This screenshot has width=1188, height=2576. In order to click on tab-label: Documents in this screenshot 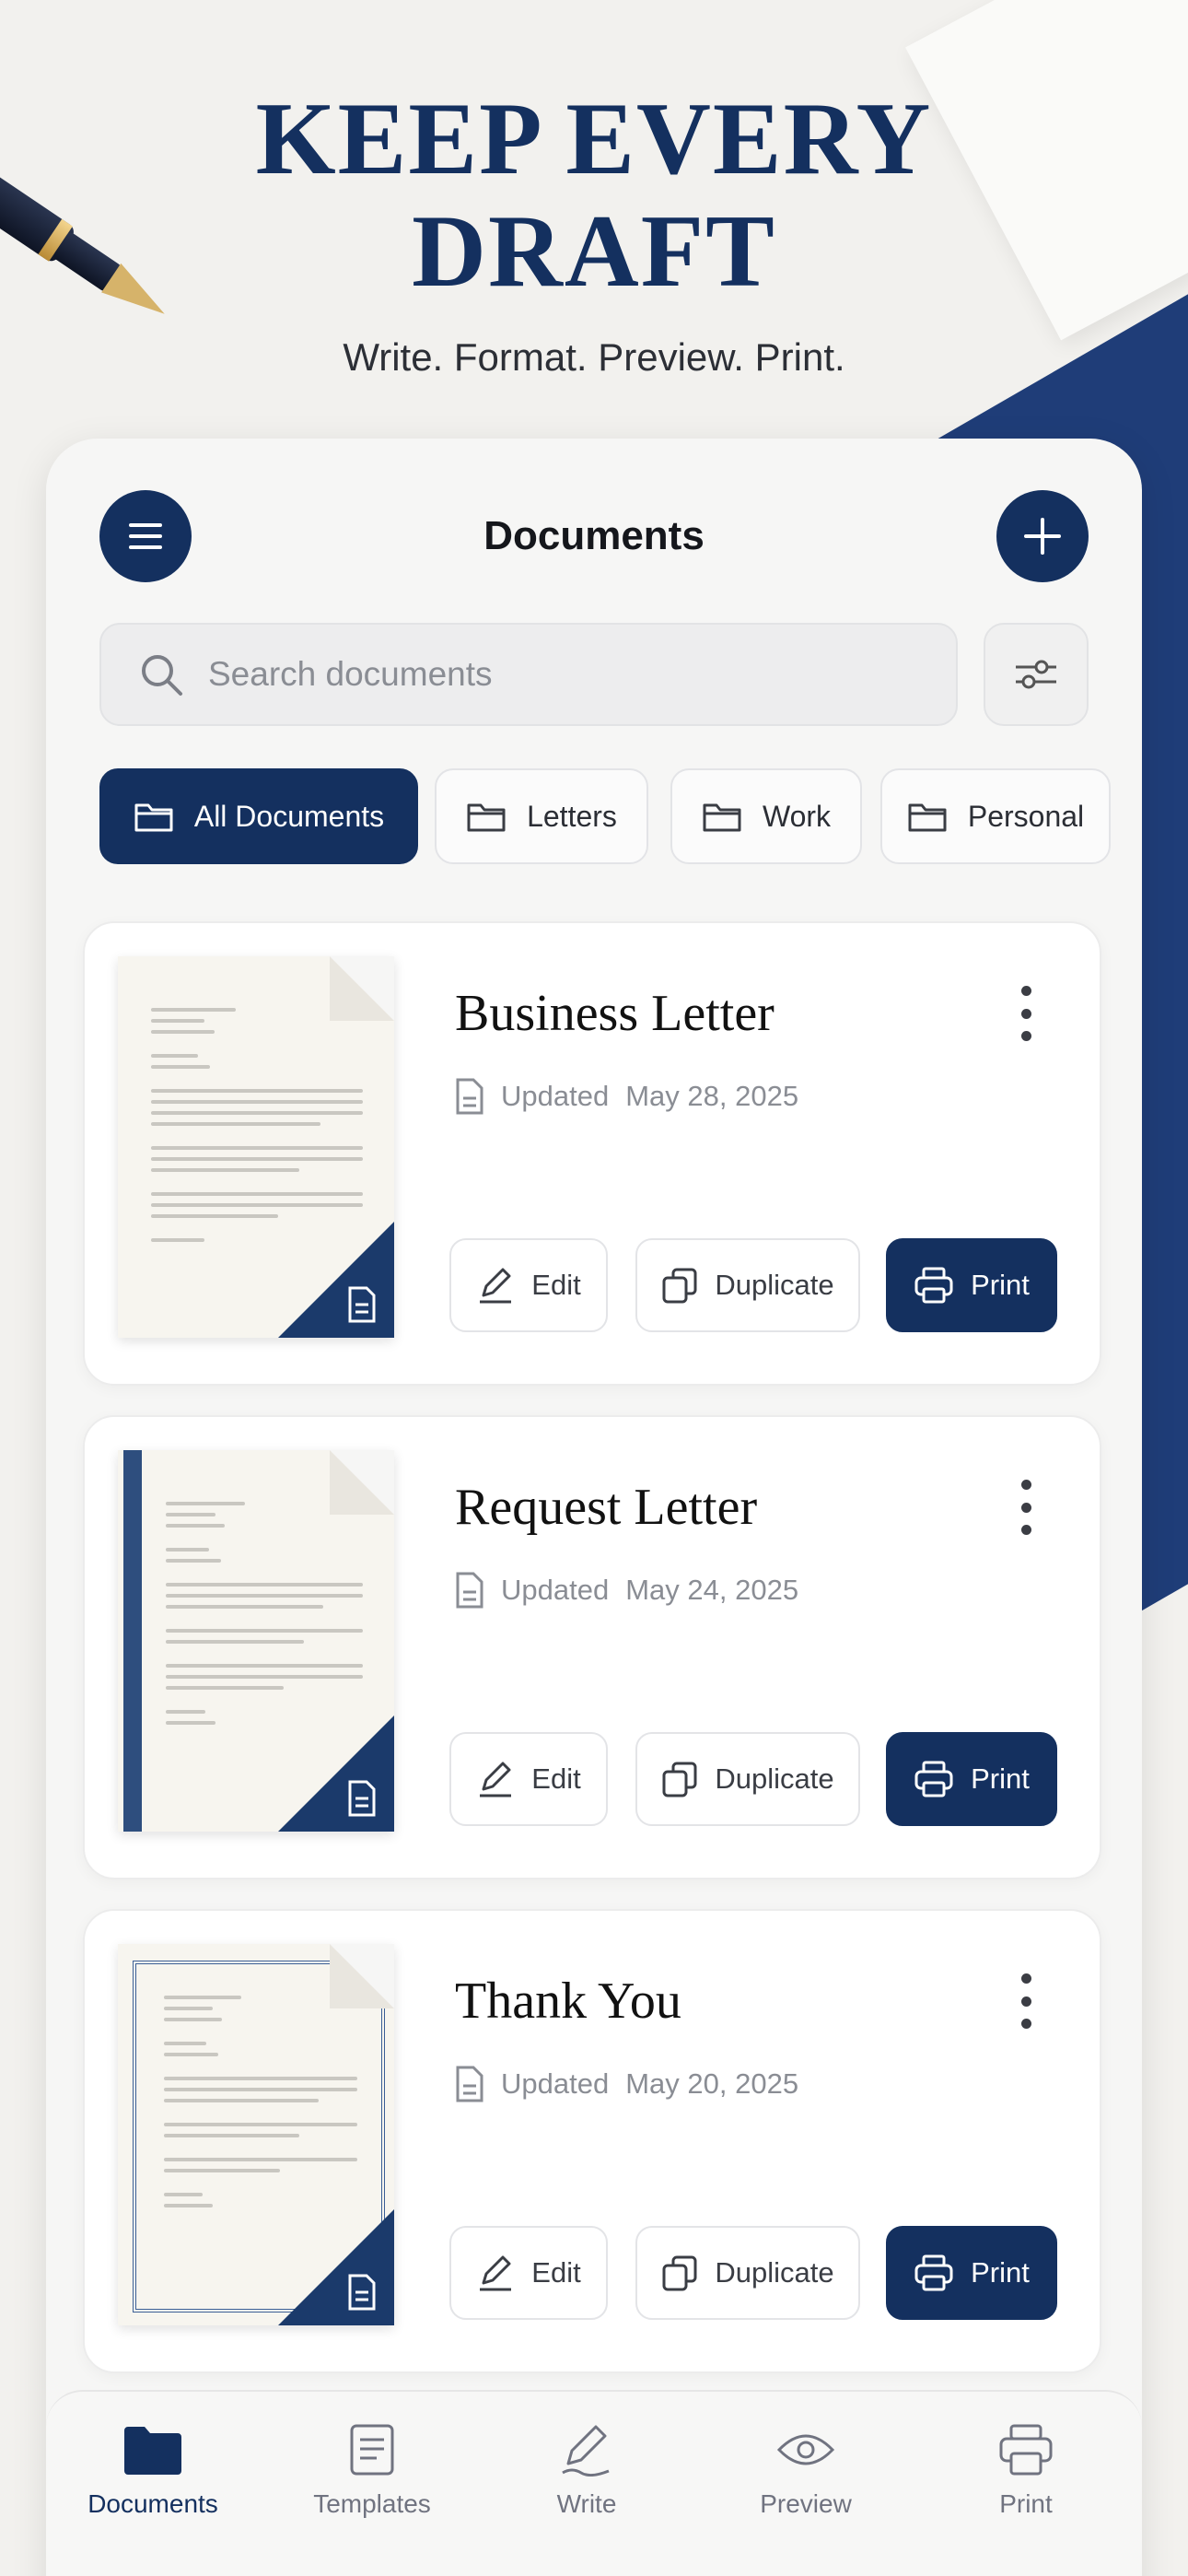, I will do `click(152, 2503)`.